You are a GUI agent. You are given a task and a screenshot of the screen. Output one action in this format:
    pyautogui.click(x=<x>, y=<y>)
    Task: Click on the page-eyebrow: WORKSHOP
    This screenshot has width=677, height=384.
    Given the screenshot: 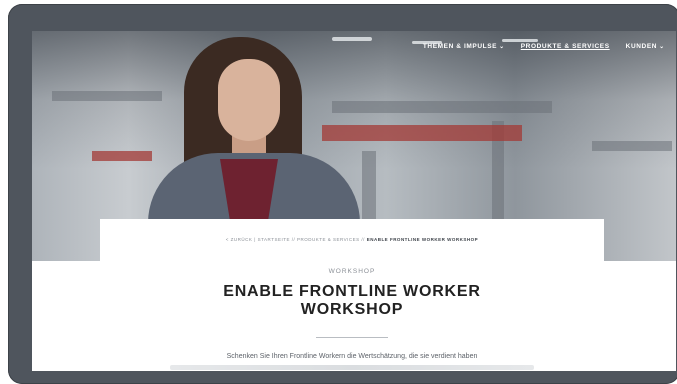 What is the action you would take?
    pyautogui.click(x=352, y=271)
    